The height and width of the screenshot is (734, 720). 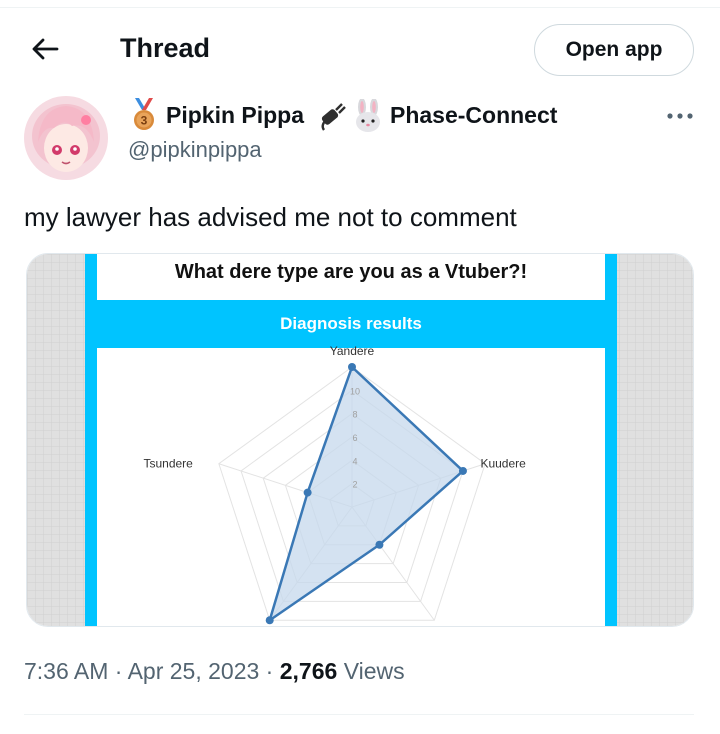 I want to click on open-app-button: Open app, so click(x=614, y=50).